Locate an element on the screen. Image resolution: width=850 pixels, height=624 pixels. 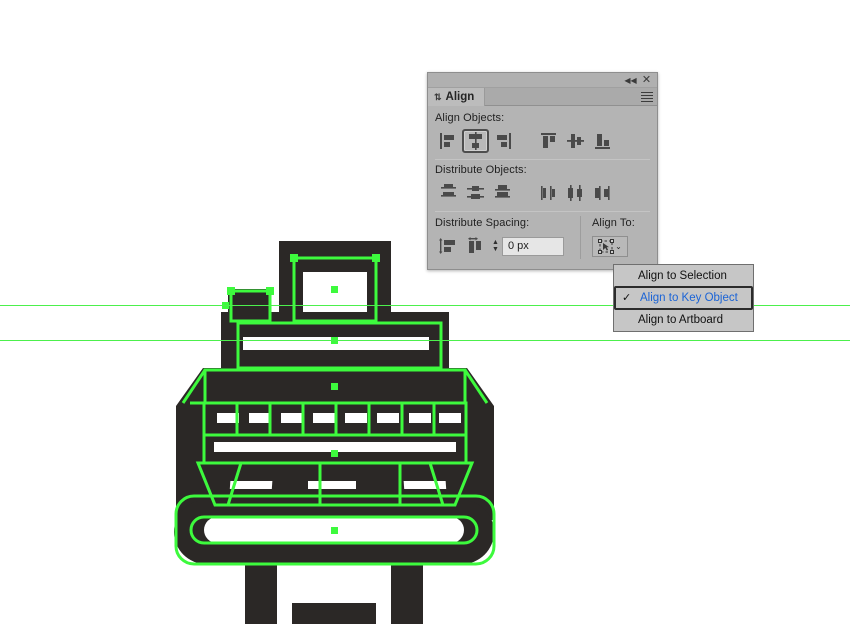
menu-item-align-to-selection: Align to Selection is located at coordinates (683, 276).